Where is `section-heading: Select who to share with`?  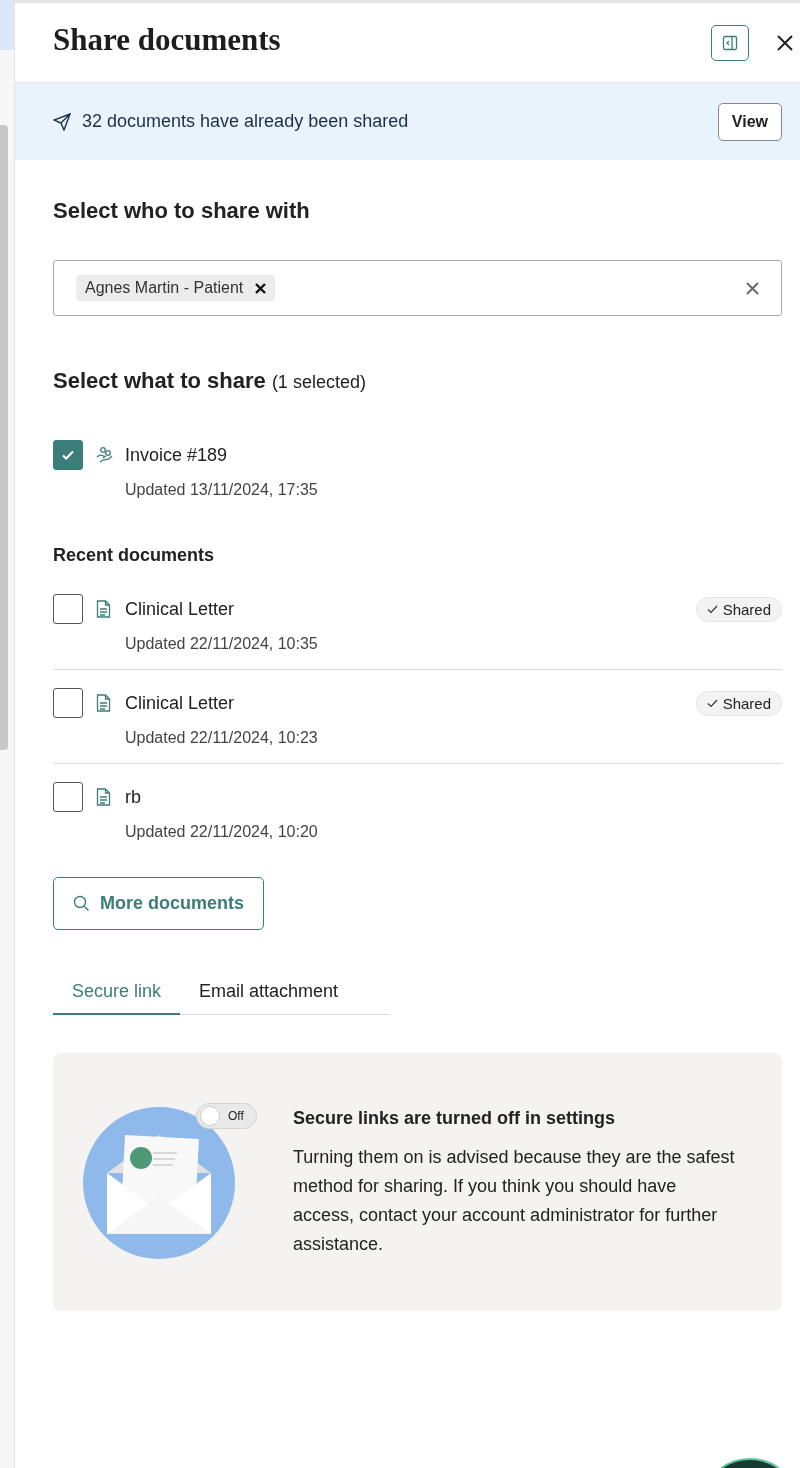
section-heading: Select who to share with is located at coordinates (182, 211).